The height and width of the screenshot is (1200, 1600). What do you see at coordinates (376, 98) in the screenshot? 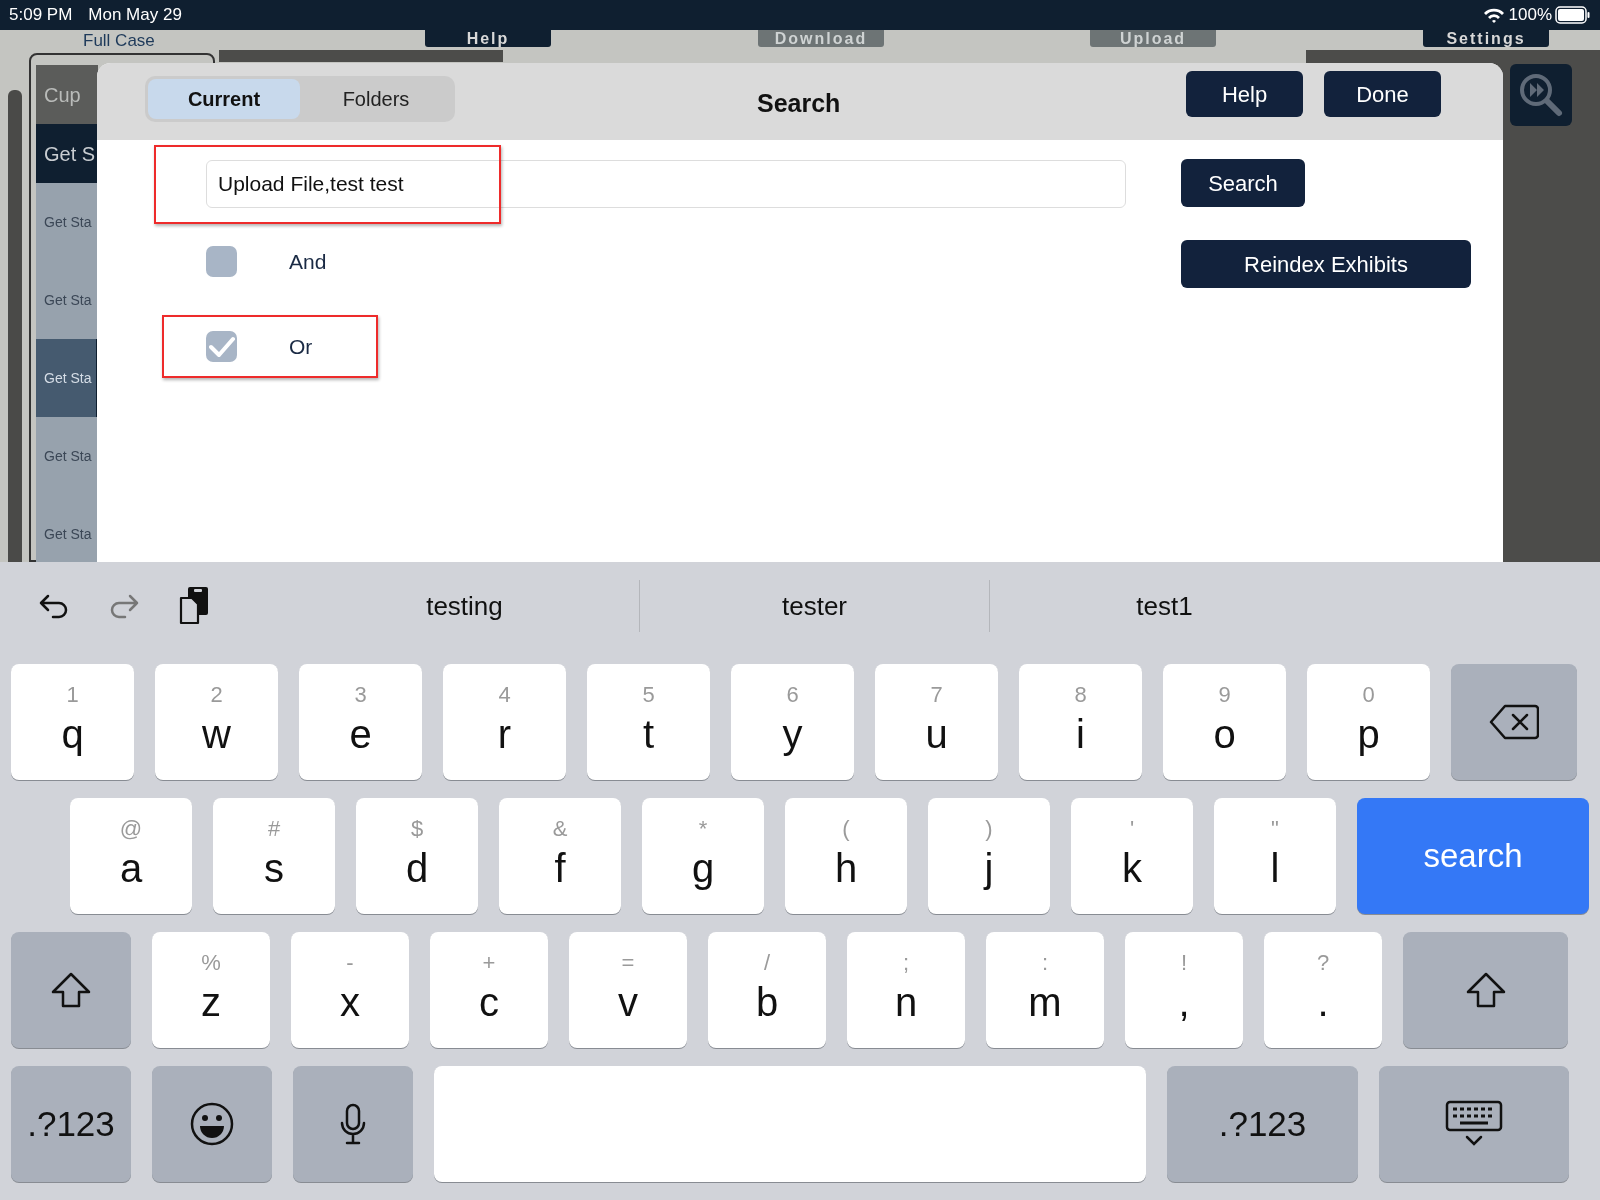
I see `segment-tab: Folders` at bounding box center [376, 98].